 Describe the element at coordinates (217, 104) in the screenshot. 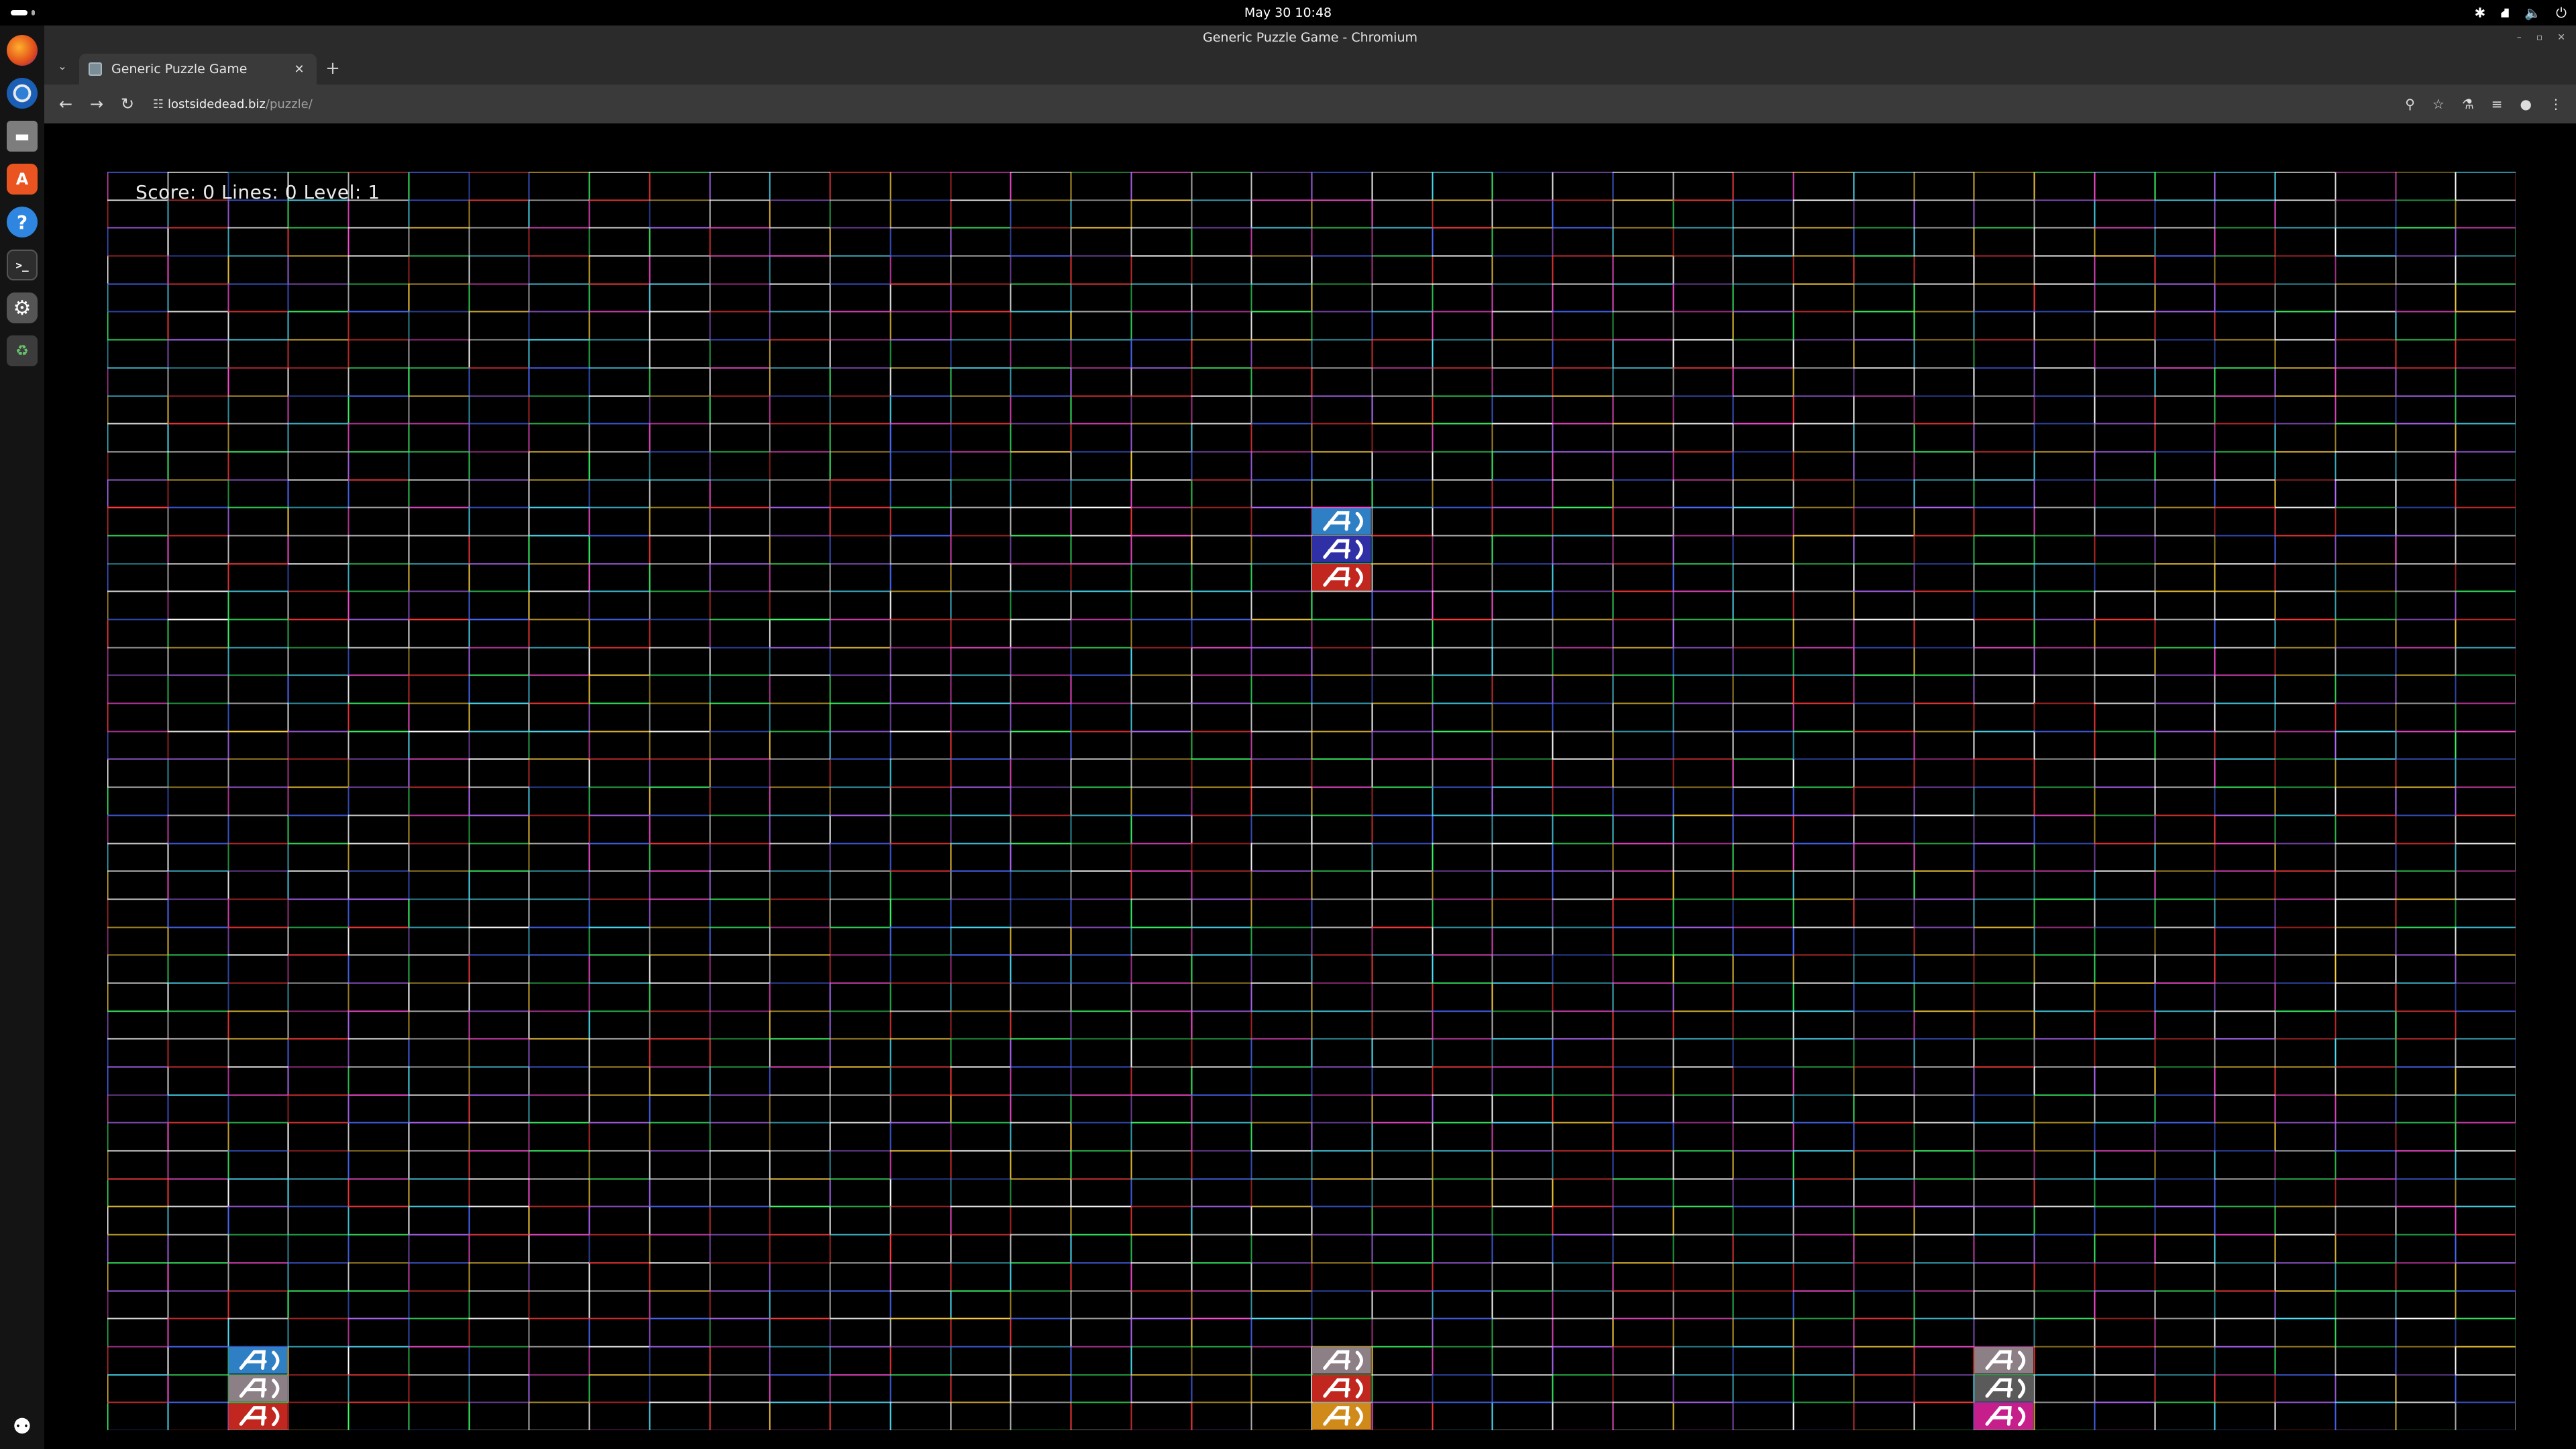

I see `url-host: lostsidedead.biz` at that location.